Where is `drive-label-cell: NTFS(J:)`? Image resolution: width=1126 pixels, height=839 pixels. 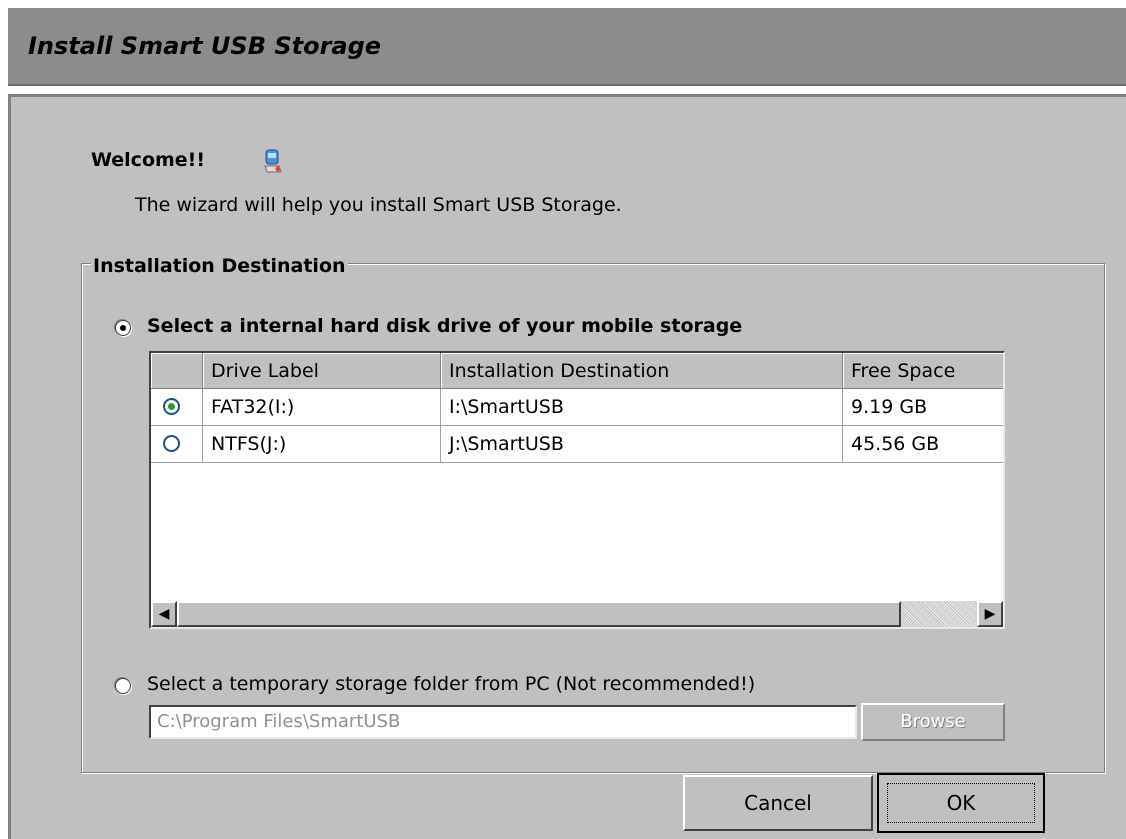 drive-label-cell: NTFS(J:) is located at coordinates (322, 444).